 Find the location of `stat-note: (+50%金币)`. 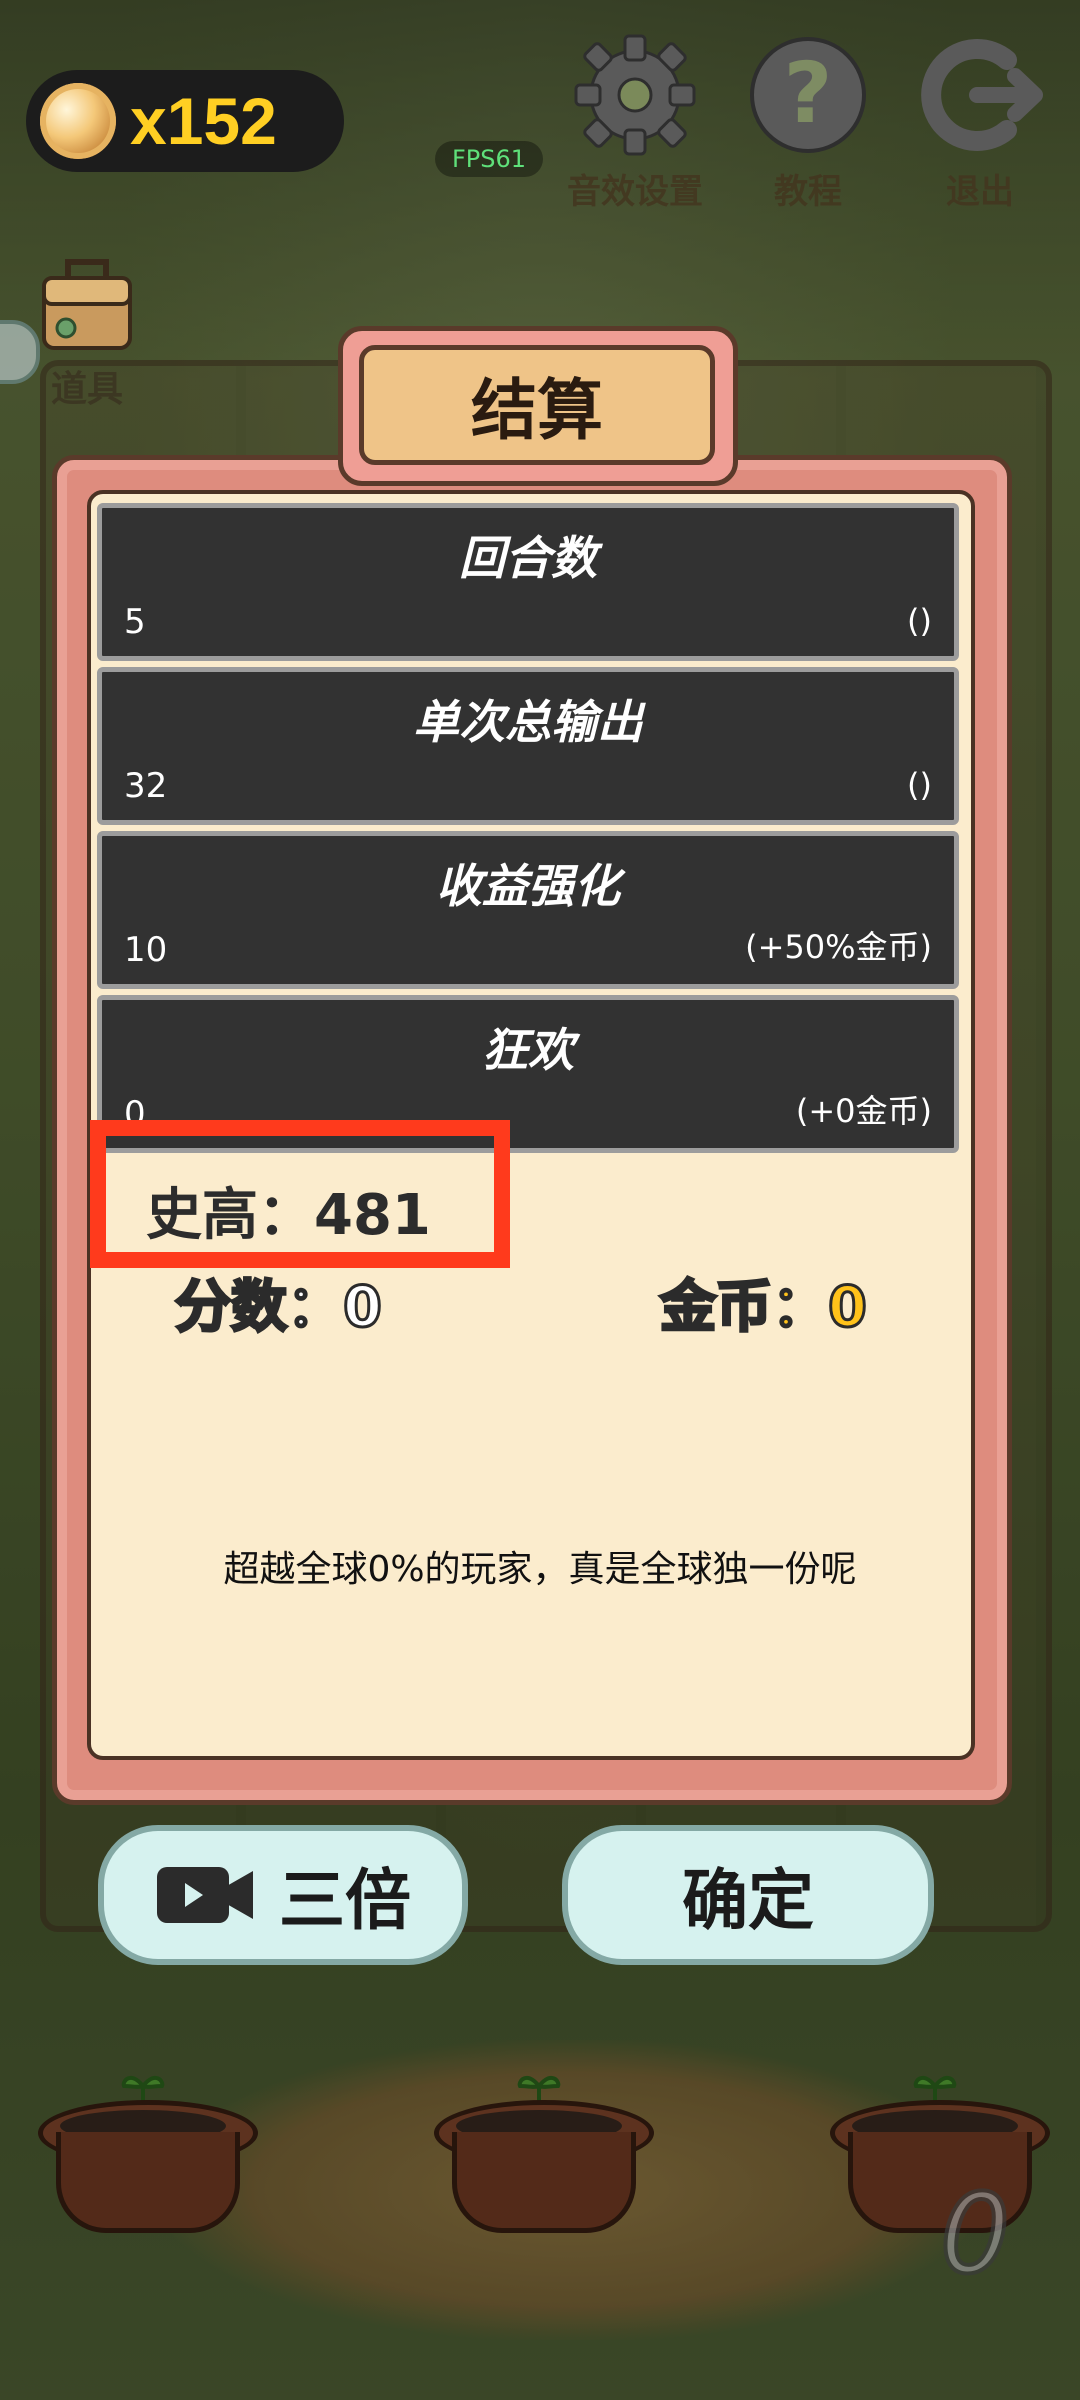

stat-note: (+50%金币) is located at coordinates (838, 947).